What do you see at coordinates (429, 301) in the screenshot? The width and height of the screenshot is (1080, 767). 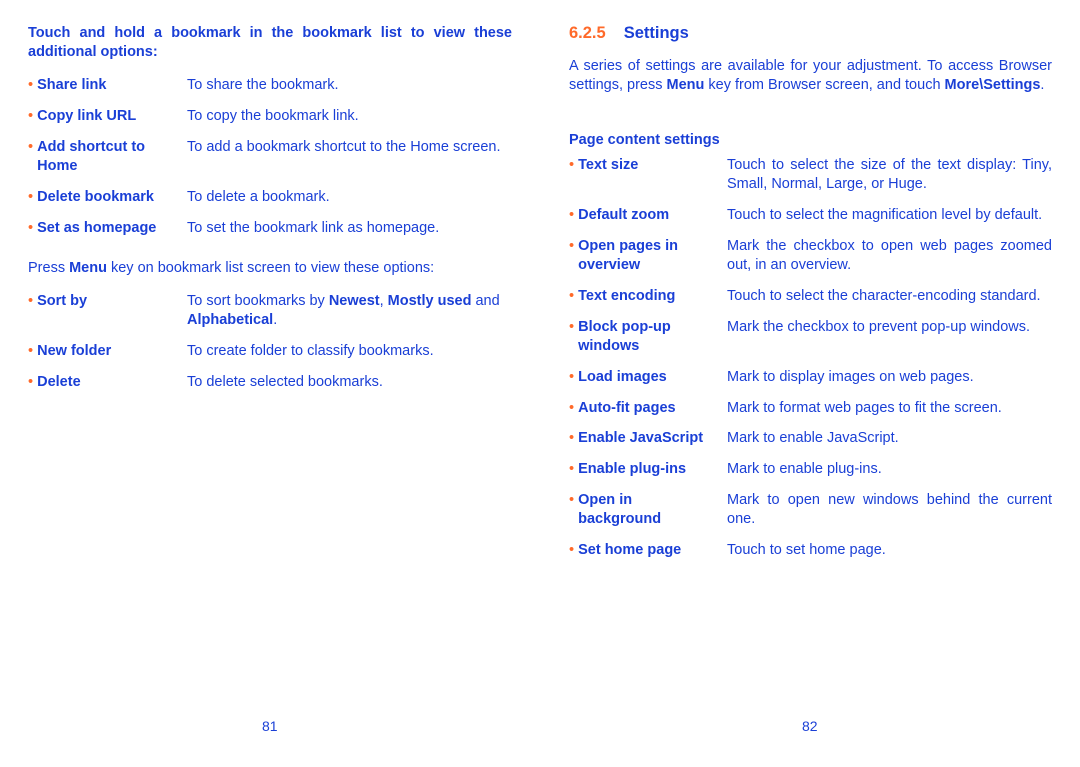 I see `option-mostly-used: Mostly used` at bounding box center [429, 301].